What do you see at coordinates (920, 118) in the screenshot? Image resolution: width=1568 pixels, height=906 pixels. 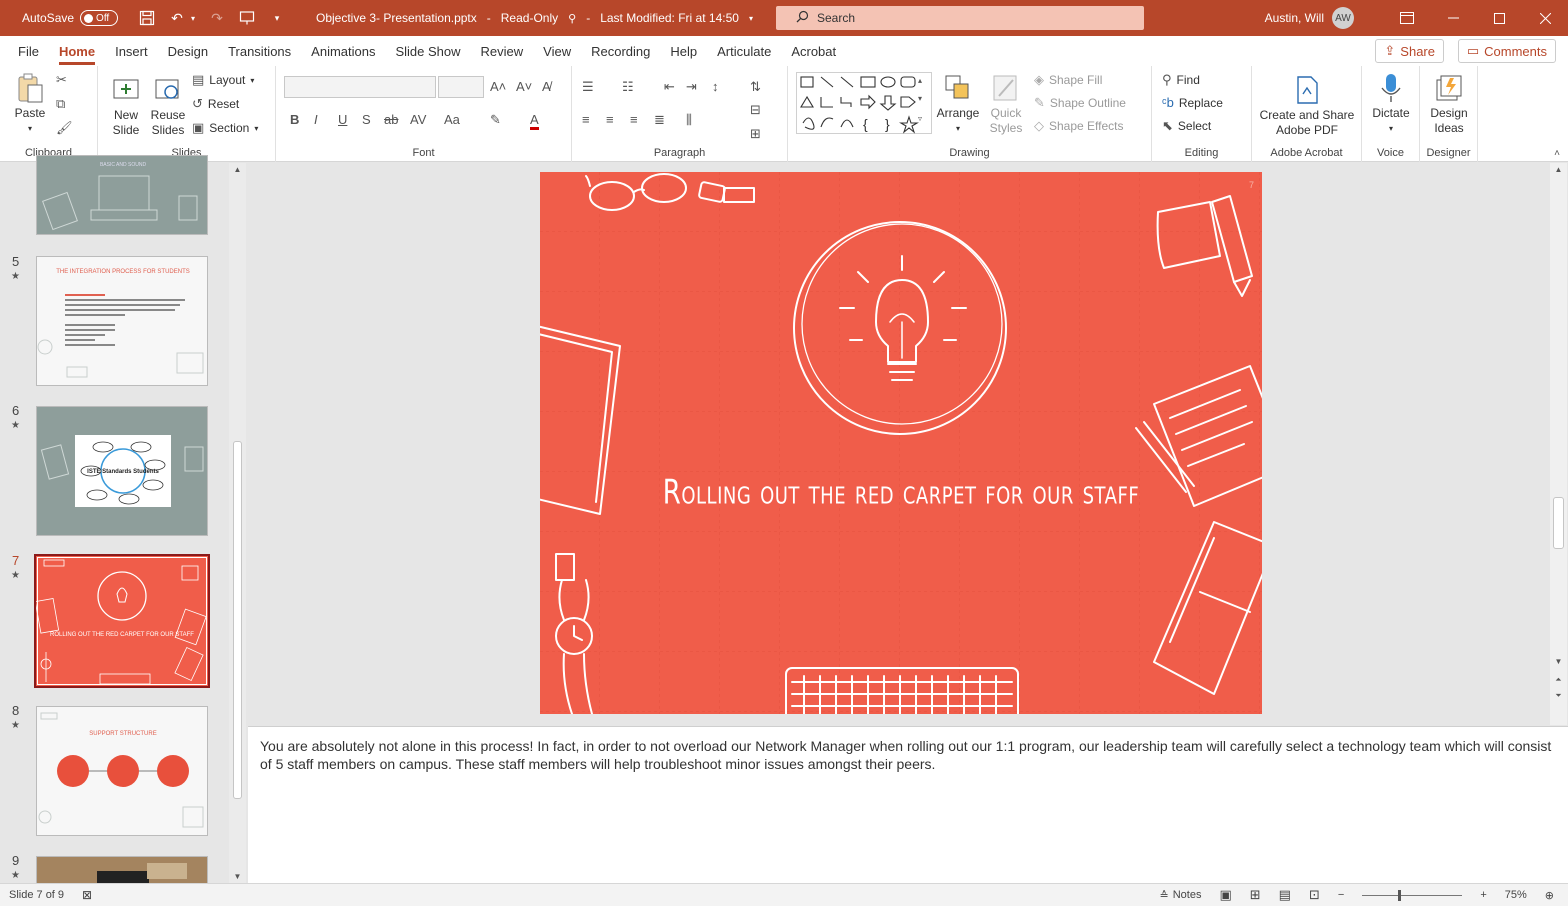 I see `gallery-more-icon: ▿` at bounding box center [920, 118].